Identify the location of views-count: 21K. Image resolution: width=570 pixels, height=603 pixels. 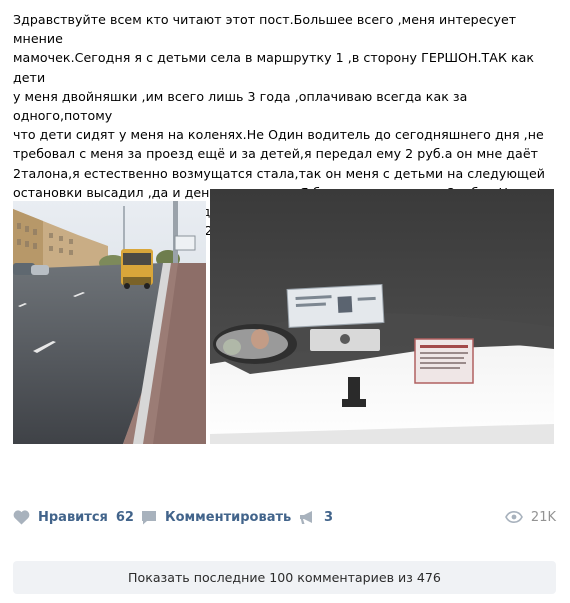
(543, 517).